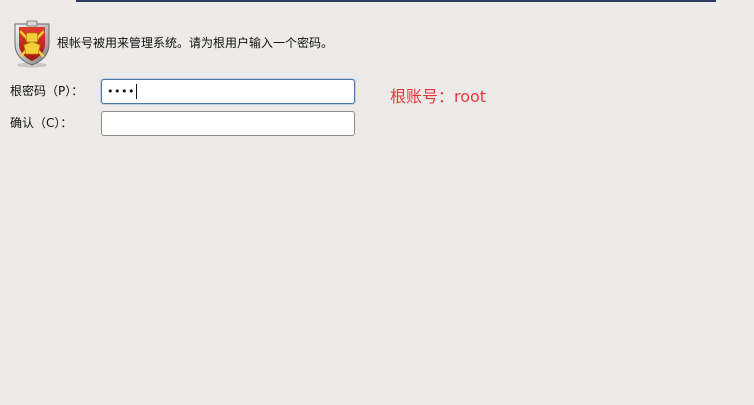 This screenshot has width=754, height=405. What do you see at coordinates (195, 43) in the screenshot?
I see `intro-text: 根帐号被用来管理系统。请为根用户输入一个密码。` at bounding box center [195, 43].